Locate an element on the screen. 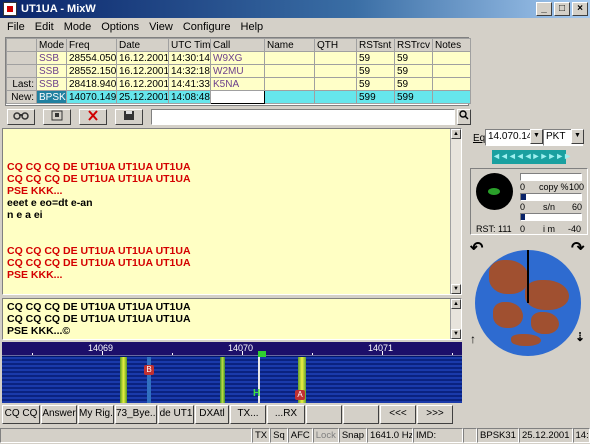  delete-x-icon is located at coordinates (93, 117).